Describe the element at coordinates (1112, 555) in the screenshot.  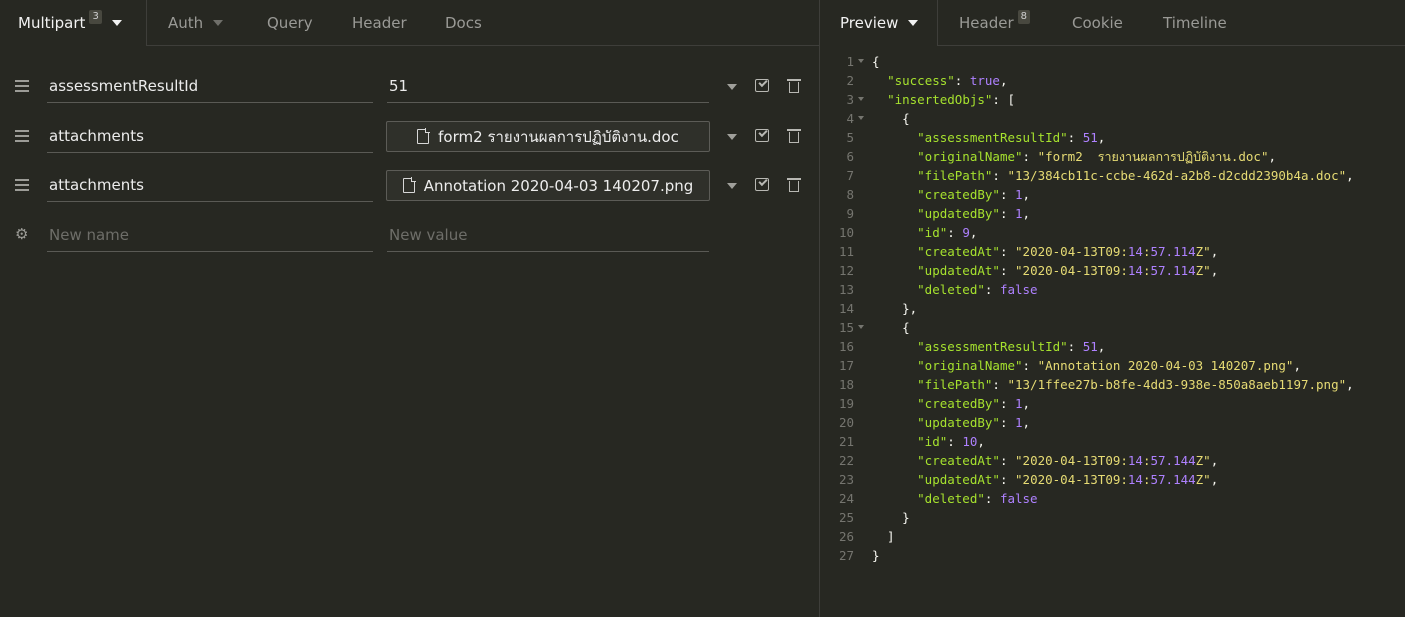
I see `code-line: 27}` at that location.